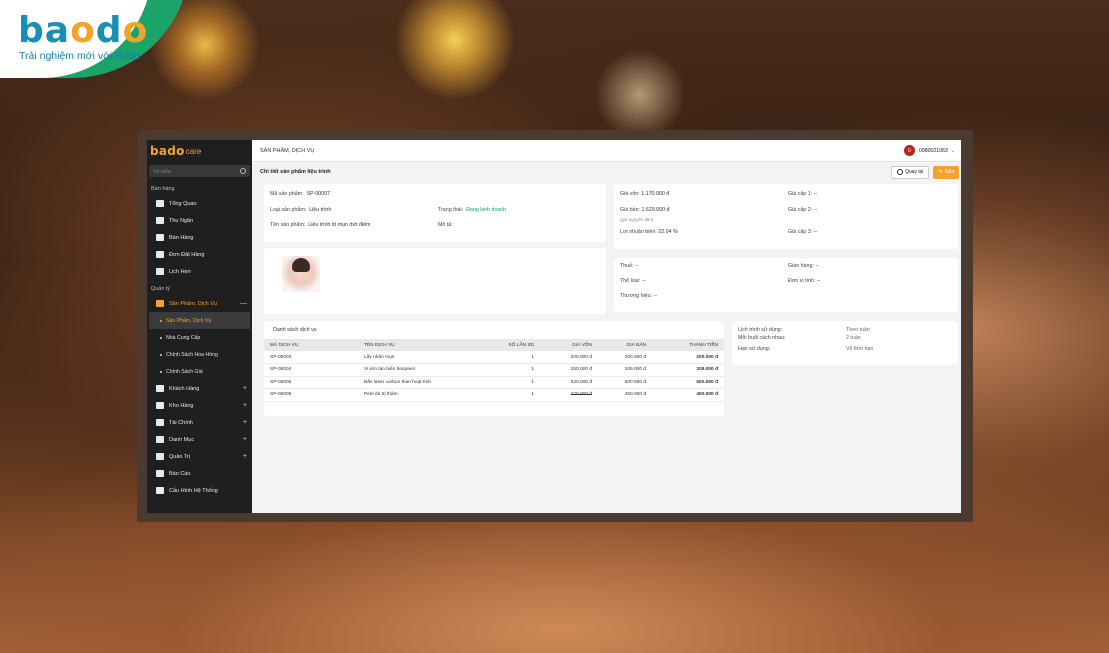  What do you see at coordinates (300, 194) in the screenshot?
I see `product-code-row: Mã sản phẩm: SP-00007` at bounding box center [300, 194].